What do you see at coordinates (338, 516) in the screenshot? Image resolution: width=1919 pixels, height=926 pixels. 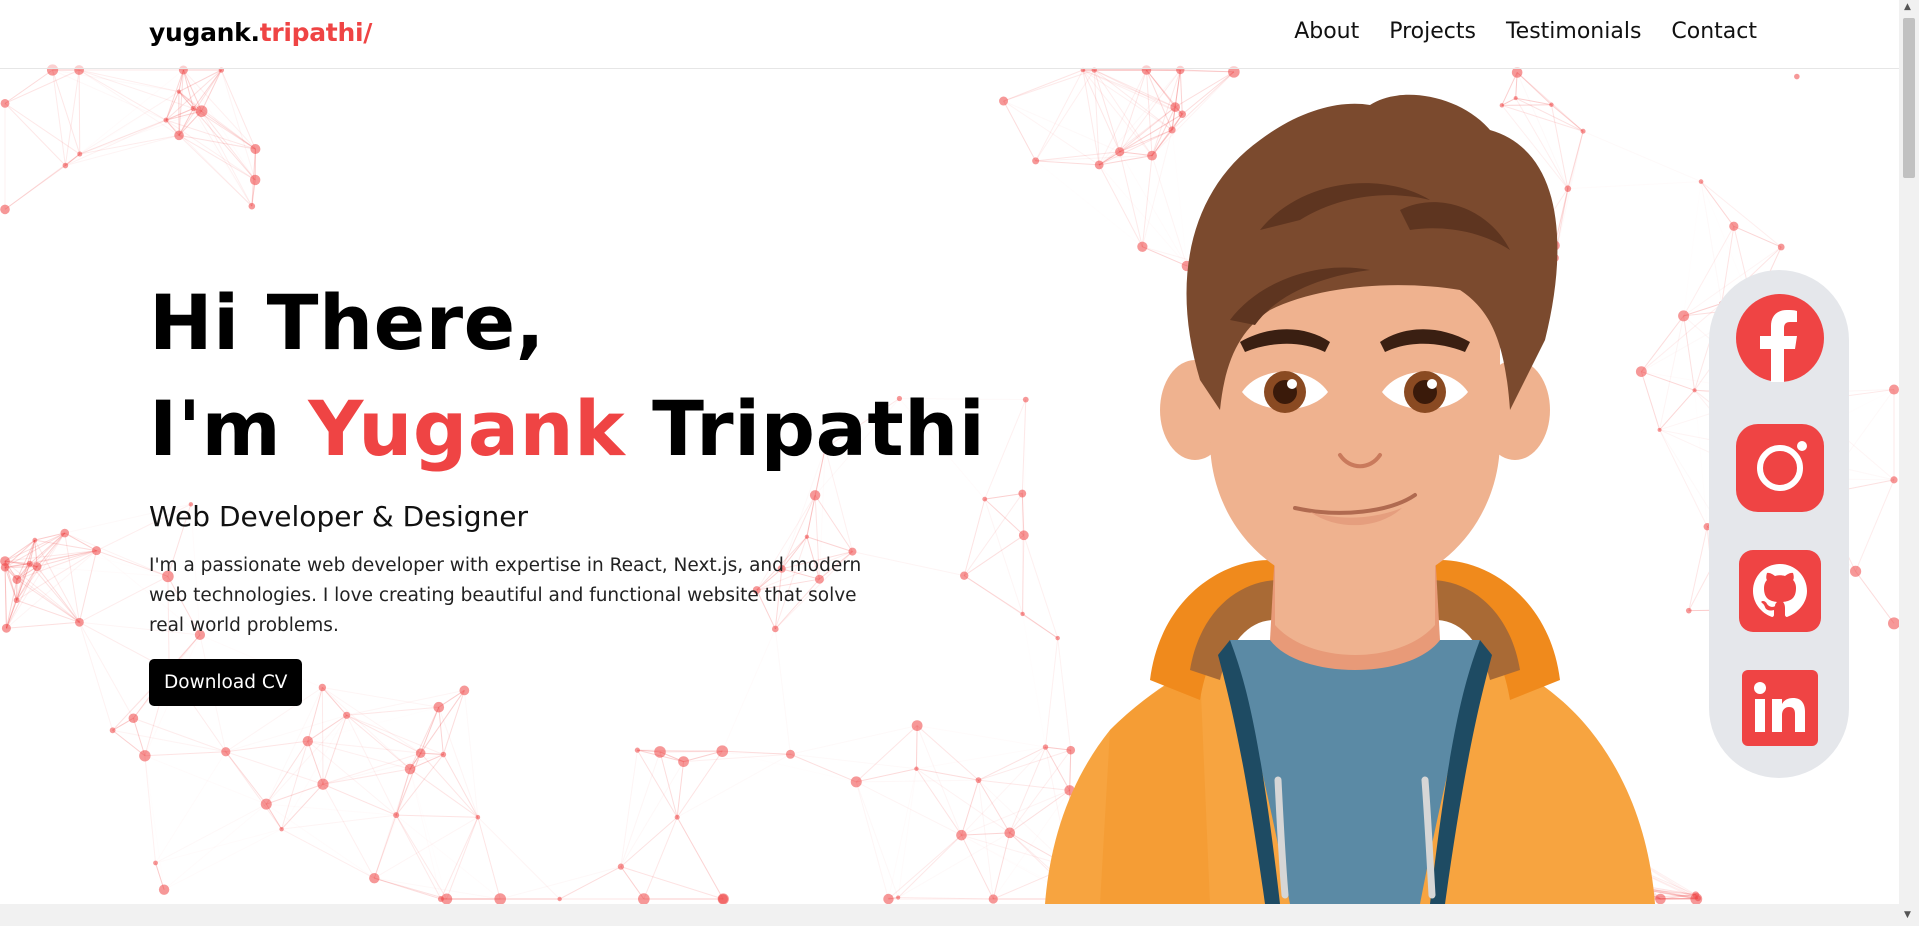 I see `hero-subtitle: Web Developer & Designer` at bounding box center [338, 516].